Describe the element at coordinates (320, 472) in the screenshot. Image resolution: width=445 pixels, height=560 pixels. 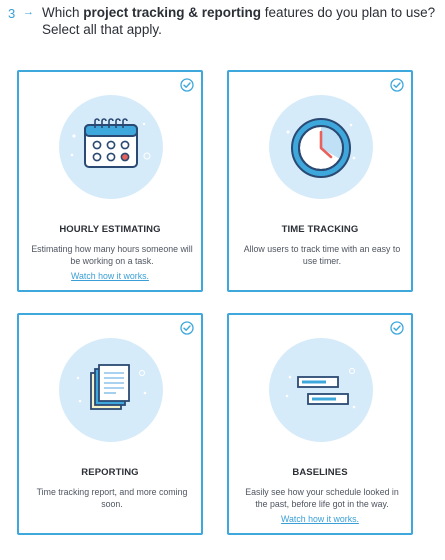
I see `card-title: BASELINES` at that location.